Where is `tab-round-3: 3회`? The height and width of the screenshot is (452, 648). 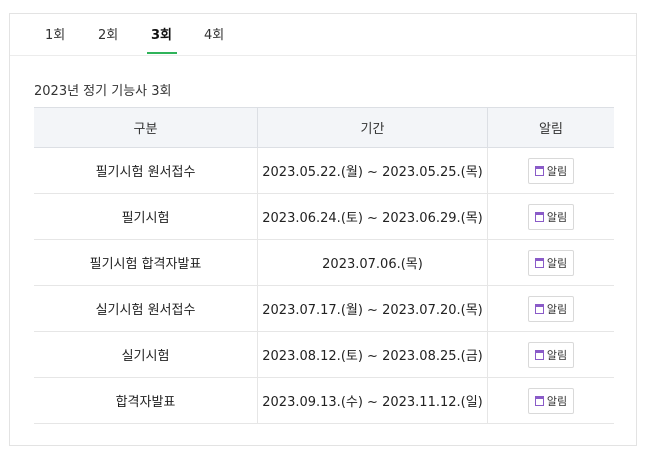 tab-round-3: 3회 is located at coordinates (161, 36).